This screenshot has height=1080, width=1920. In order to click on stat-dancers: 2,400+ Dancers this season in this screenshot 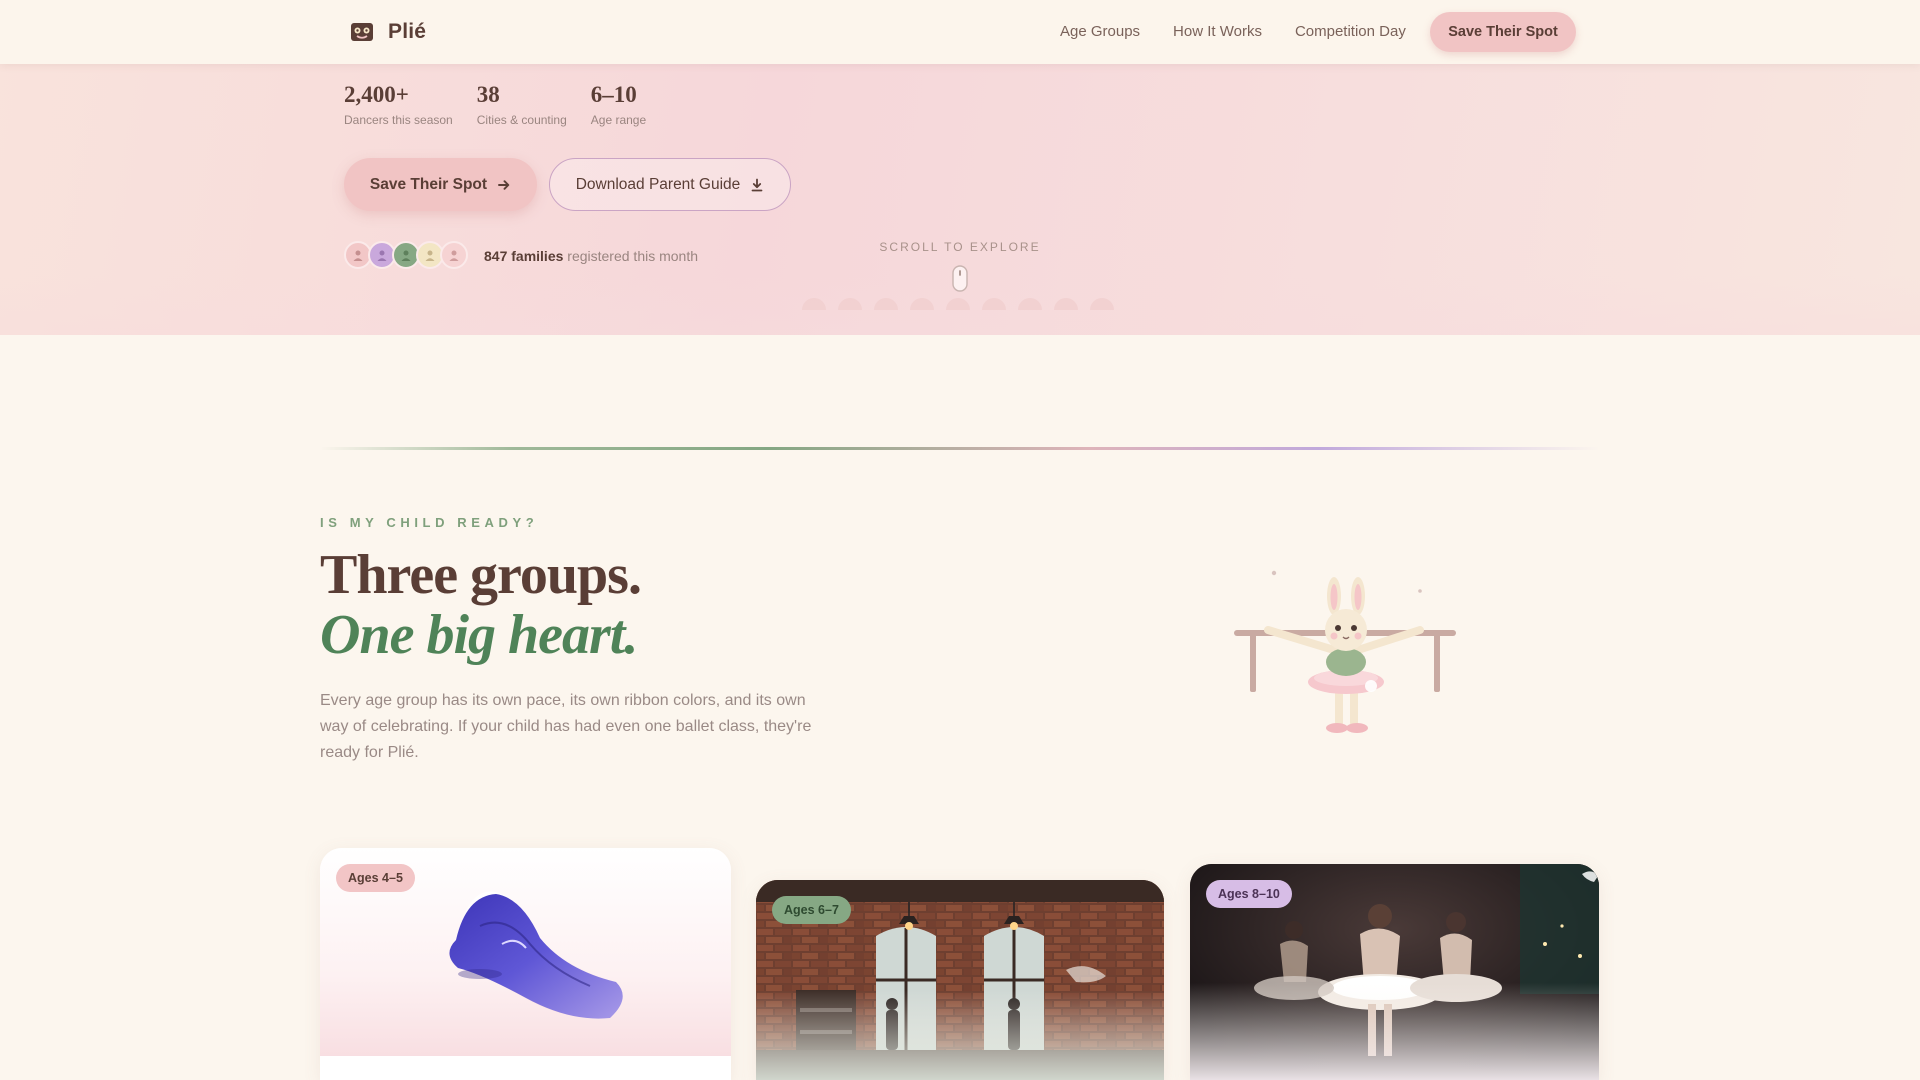, I will do `click(398, 104)`.